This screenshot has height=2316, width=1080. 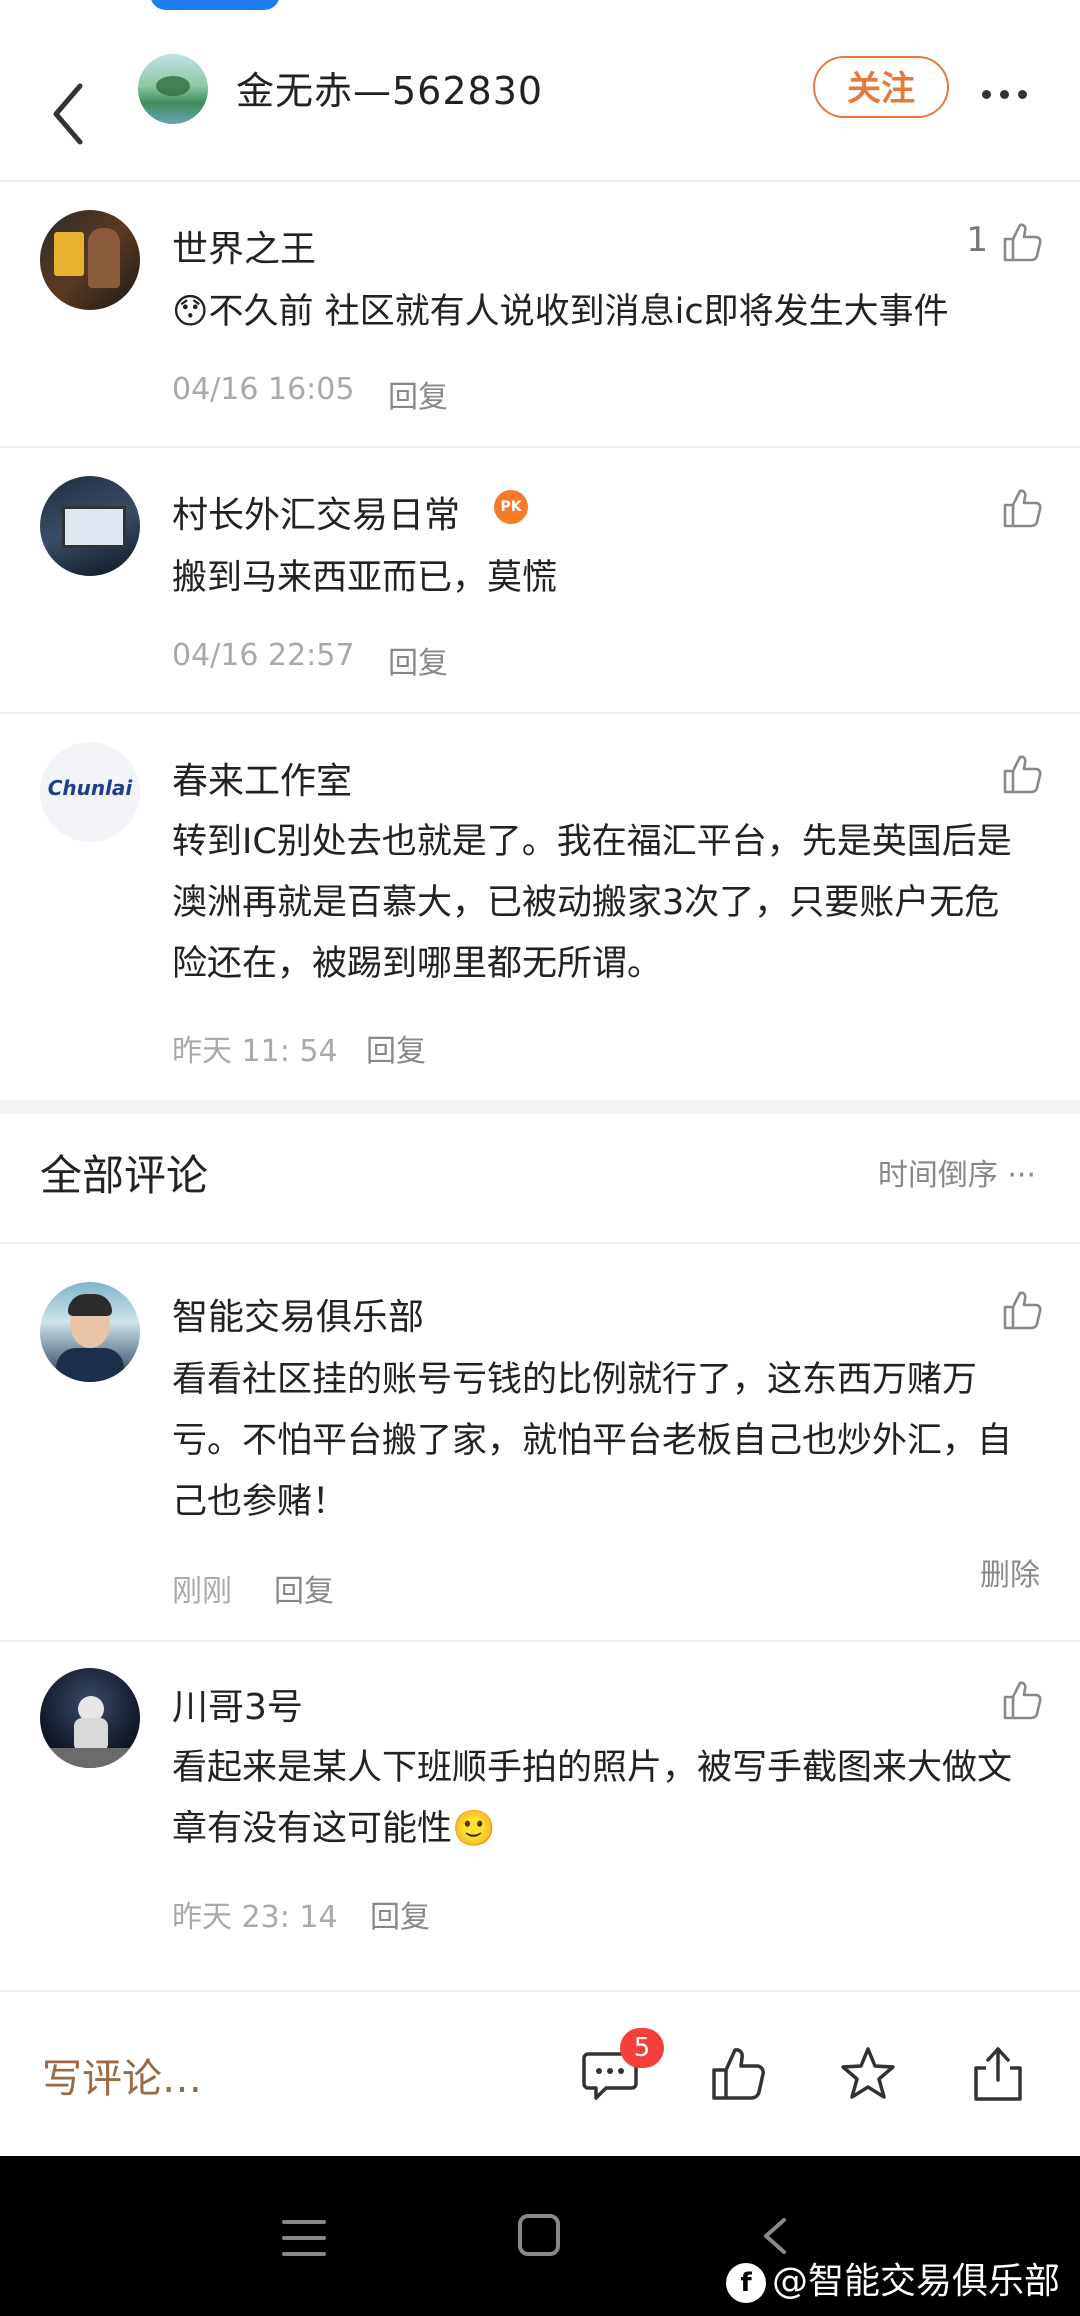 What do you see at coordinates (173, 89) in the screenshot?
I see `author-avatar` at bounding box center [173, 89].